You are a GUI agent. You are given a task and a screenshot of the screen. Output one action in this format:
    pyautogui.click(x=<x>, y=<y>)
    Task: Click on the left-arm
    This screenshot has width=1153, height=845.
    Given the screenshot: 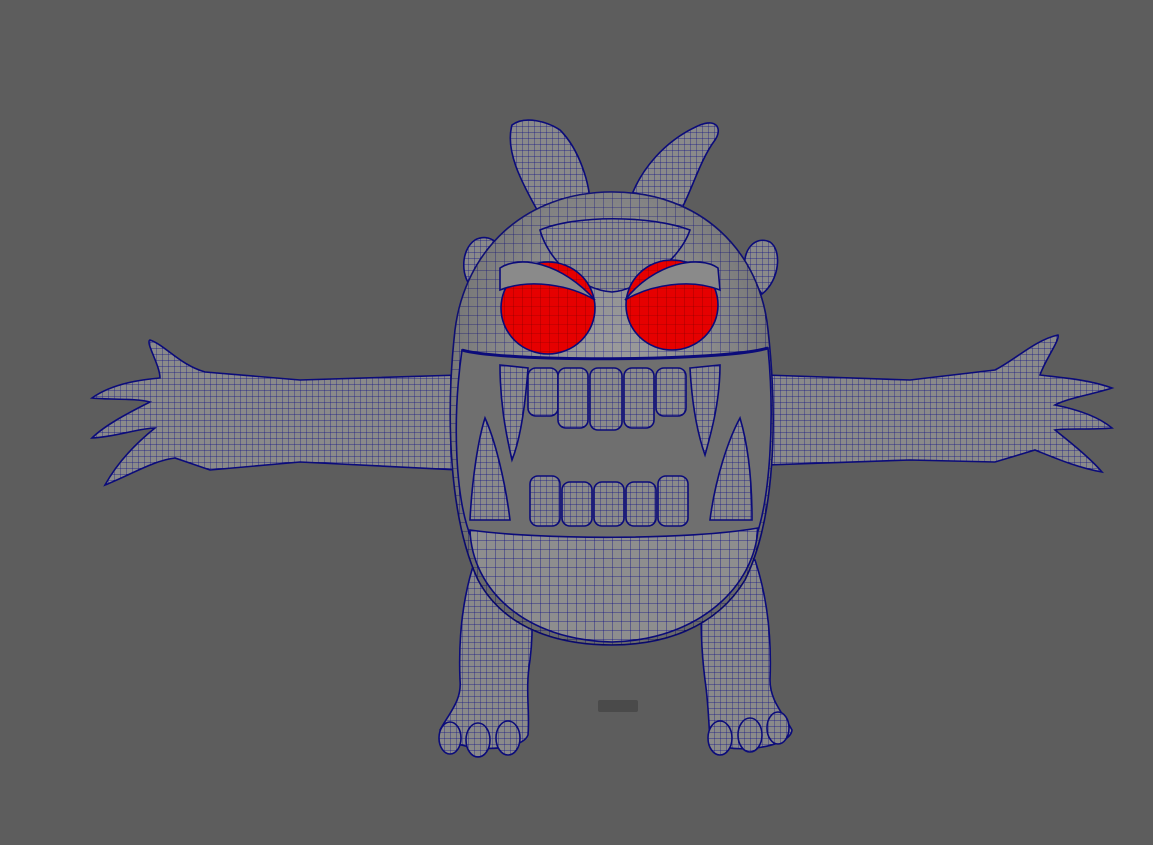 What is the action you would take?
    pyautogui.click(x=275, y=413)
    